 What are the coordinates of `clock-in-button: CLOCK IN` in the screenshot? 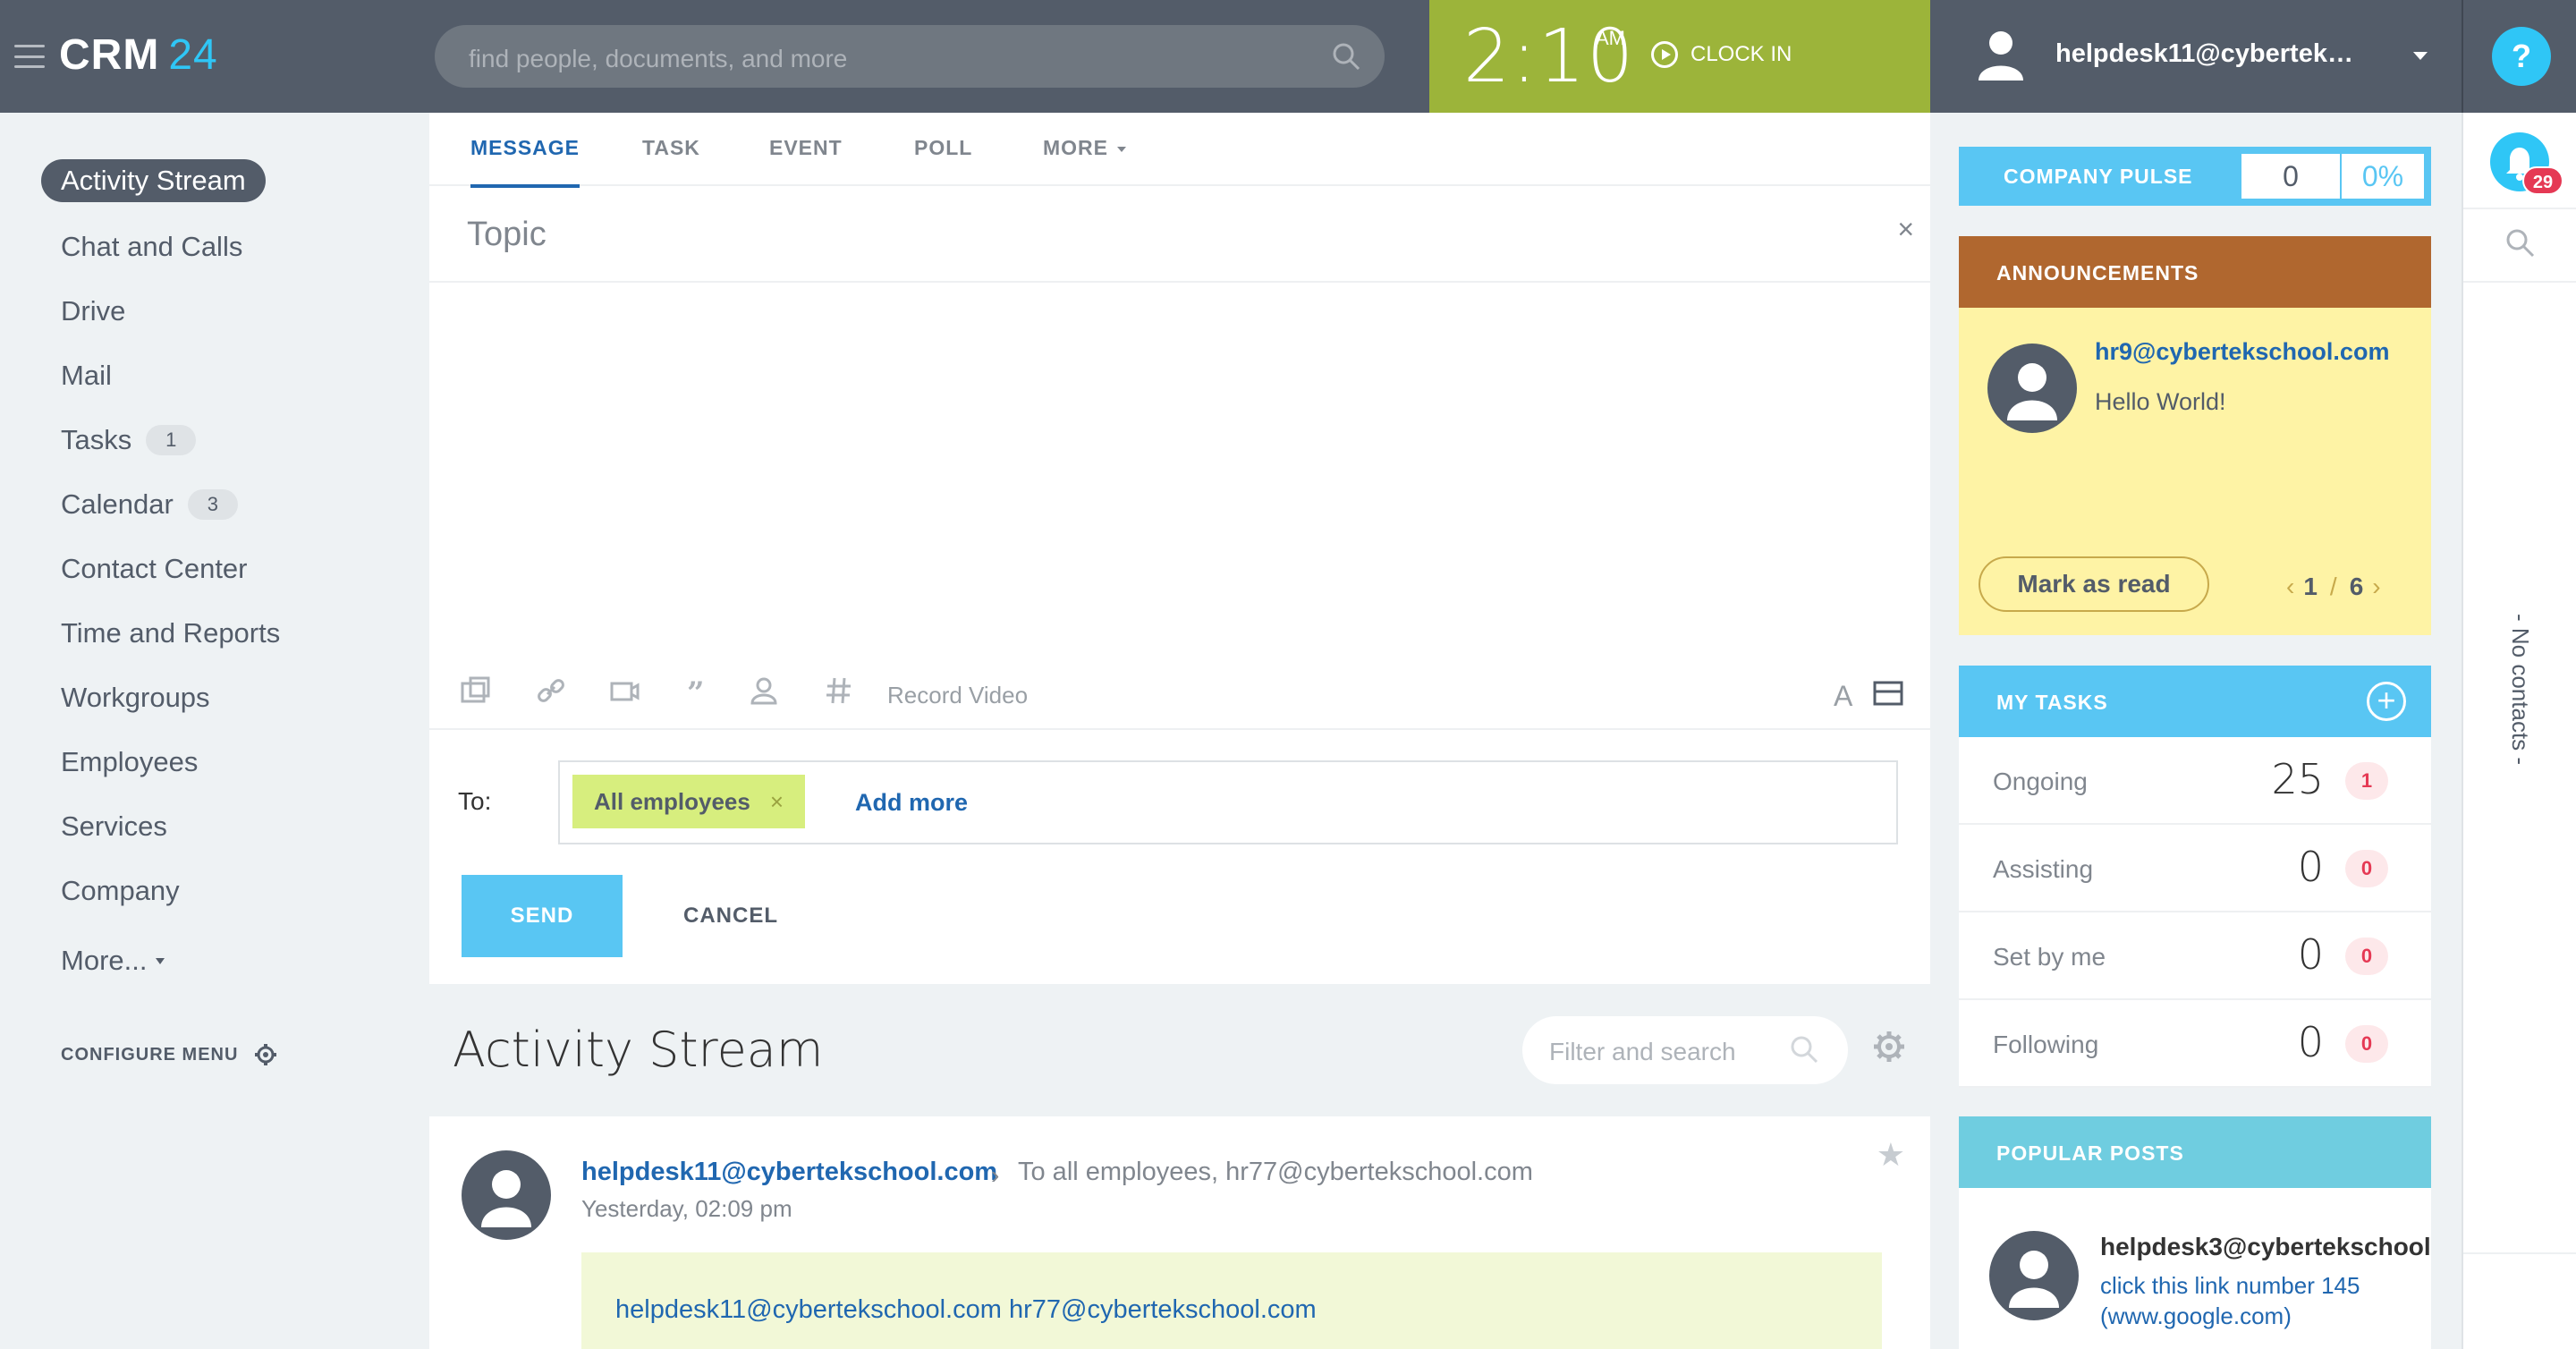 It's located at (1721, 54).